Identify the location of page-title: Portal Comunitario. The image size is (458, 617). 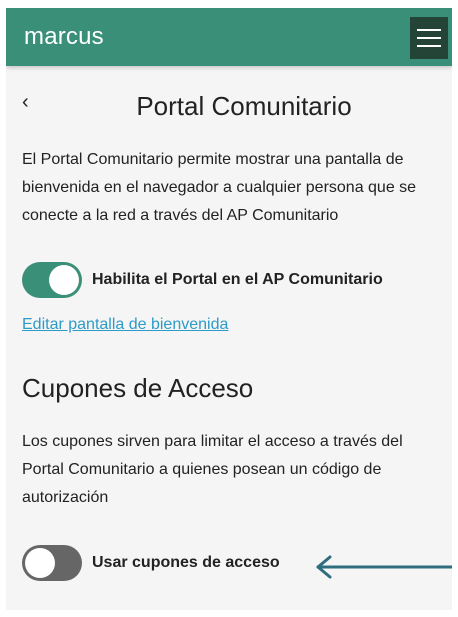
(244, 106).